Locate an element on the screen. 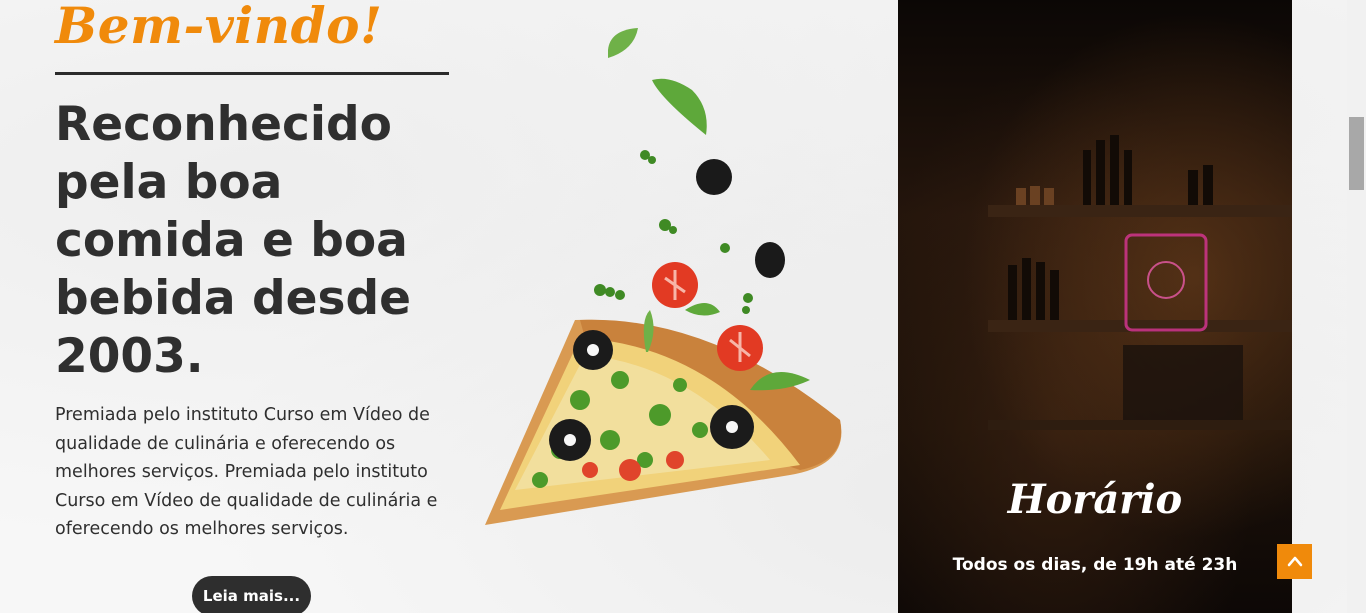 This screenshot has width=1366, height=613. chevron-up-icon is located at coordinates (1294, 561).